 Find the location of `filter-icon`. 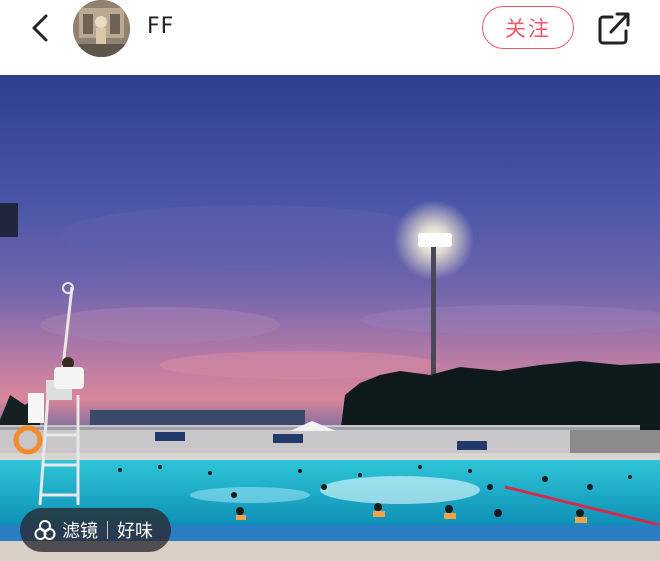

filter-icon is located at coordinates (45, 530).